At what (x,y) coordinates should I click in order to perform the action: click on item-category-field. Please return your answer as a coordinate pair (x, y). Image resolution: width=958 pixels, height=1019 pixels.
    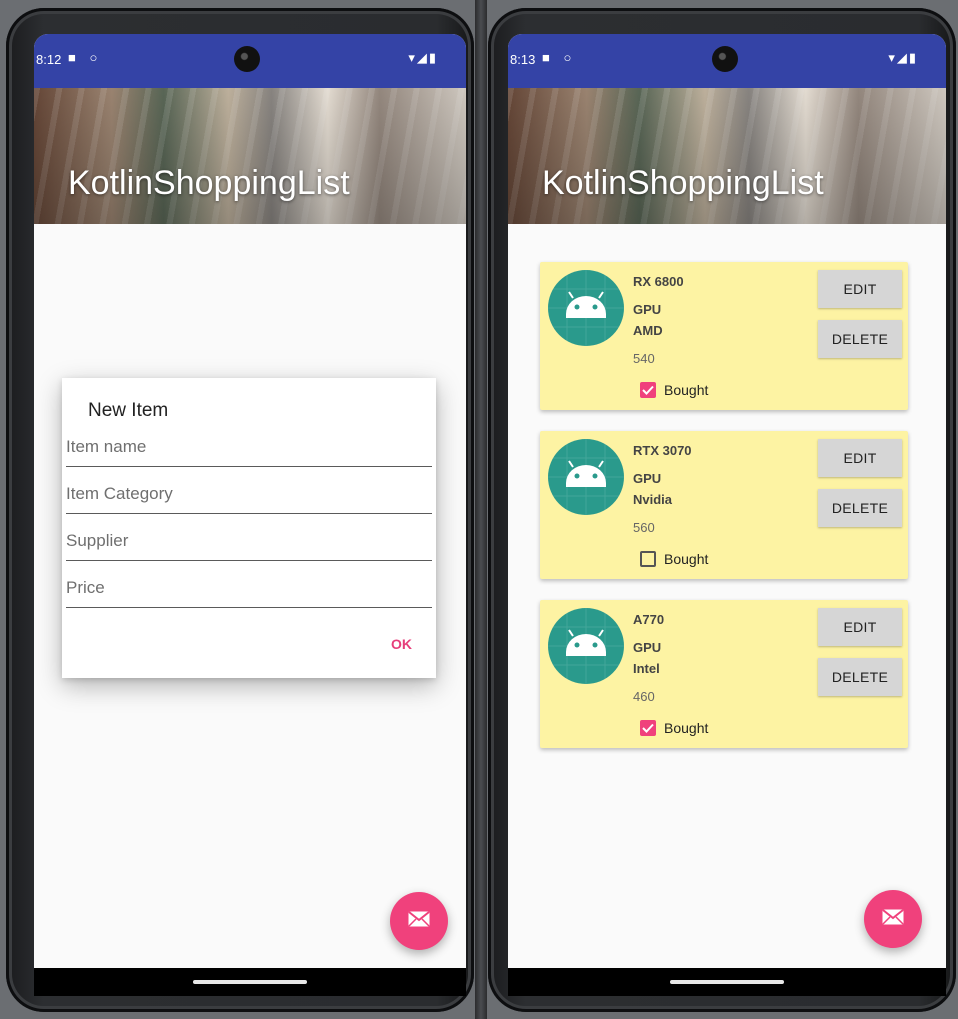
    Looking at the image, I should click on (249, 496).